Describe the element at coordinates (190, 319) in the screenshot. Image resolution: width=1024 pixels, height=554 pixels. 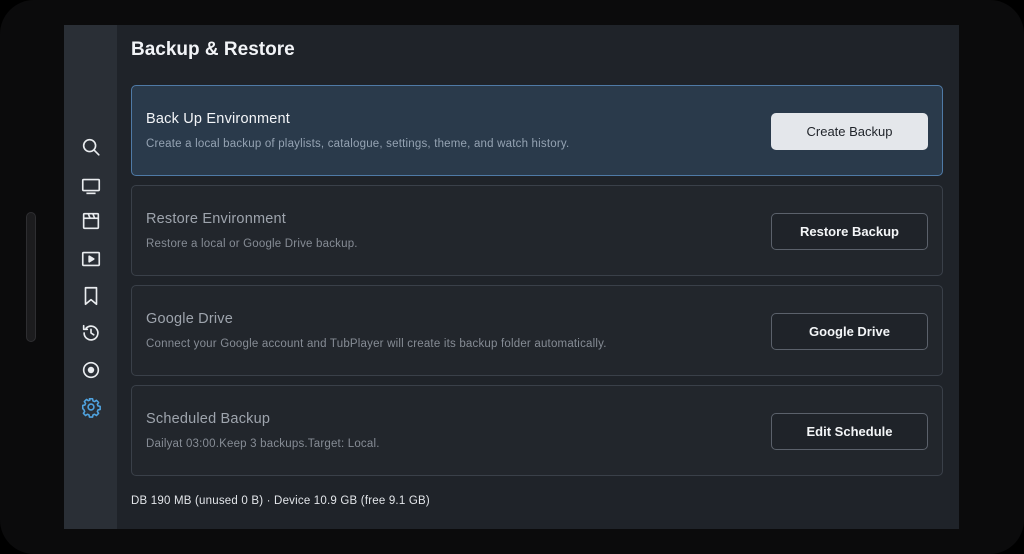
I see `card-title: Google Drive` at that location.